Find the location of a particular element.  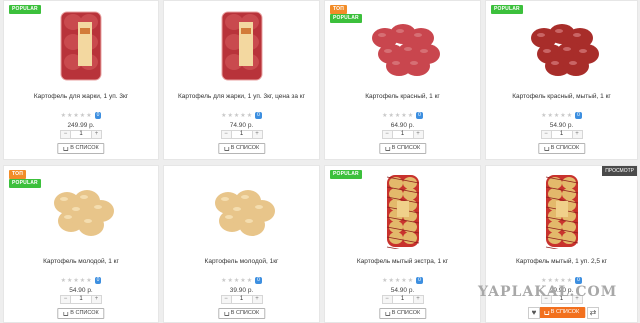

product-name: Картофель молодой, 1кг is located at coordinates (241, 261).